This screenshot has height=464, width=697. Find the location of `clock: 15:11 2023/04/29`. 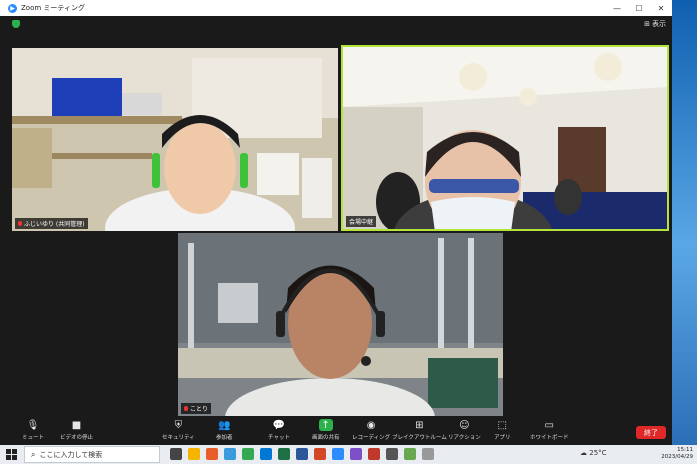

clock: 15:11 2023/04/29 is located at coordinates (677, 454).